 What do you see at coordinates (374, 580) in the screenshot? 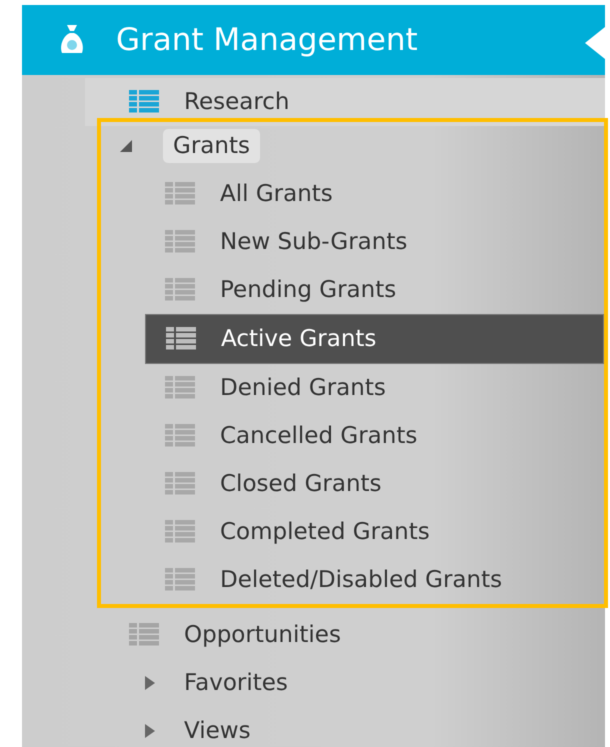
I see `nav-subitem: Deleted/Disabled Grants` at bounding box center [374, 580].